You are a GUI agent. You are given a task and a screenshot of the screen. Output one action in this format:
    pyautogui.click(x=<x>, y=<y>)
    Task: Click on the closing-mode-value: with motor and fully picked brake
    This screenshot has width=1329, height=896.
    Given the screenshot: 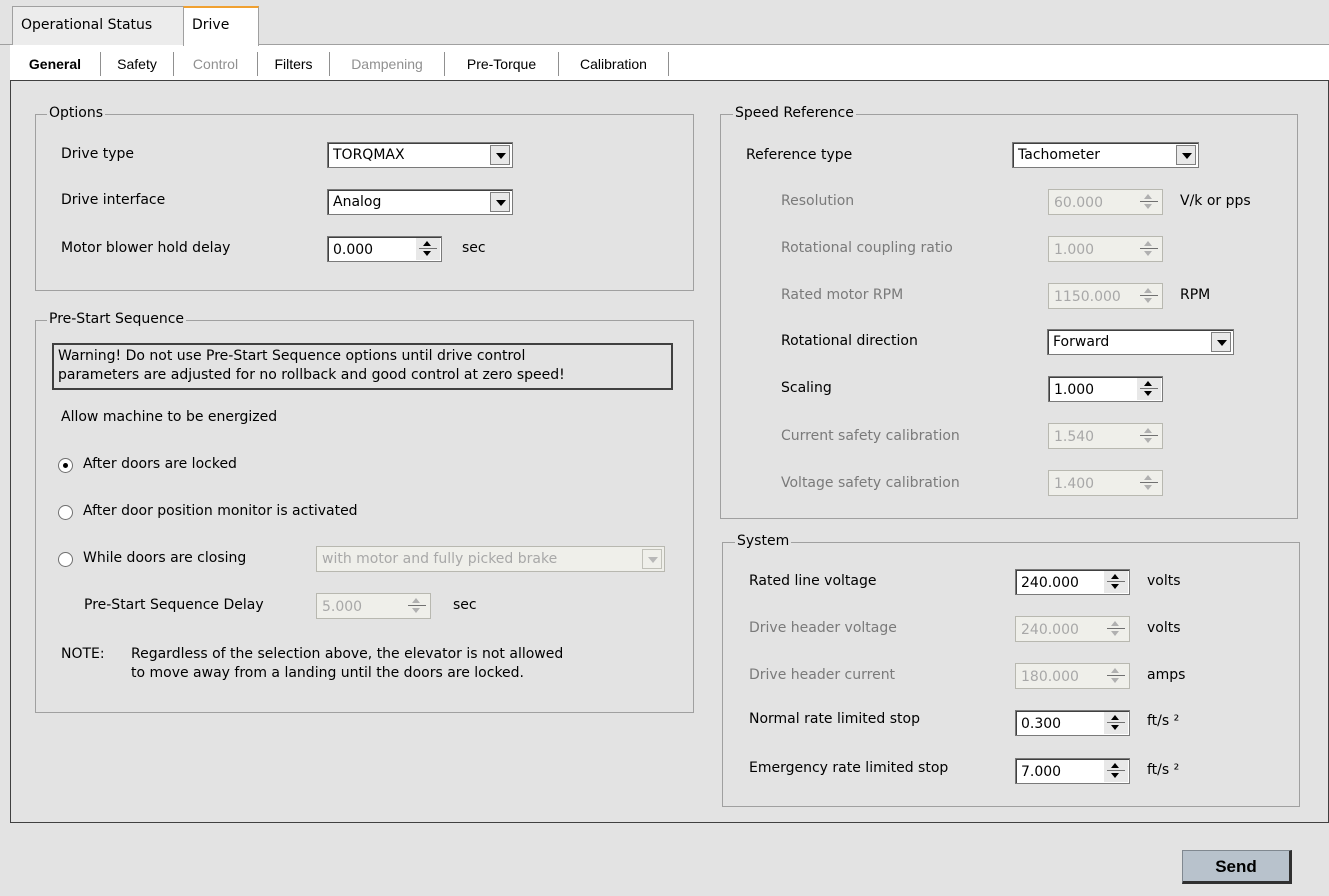 What is the action you would take?
    pyautogui.click(x=440, y=559)
    